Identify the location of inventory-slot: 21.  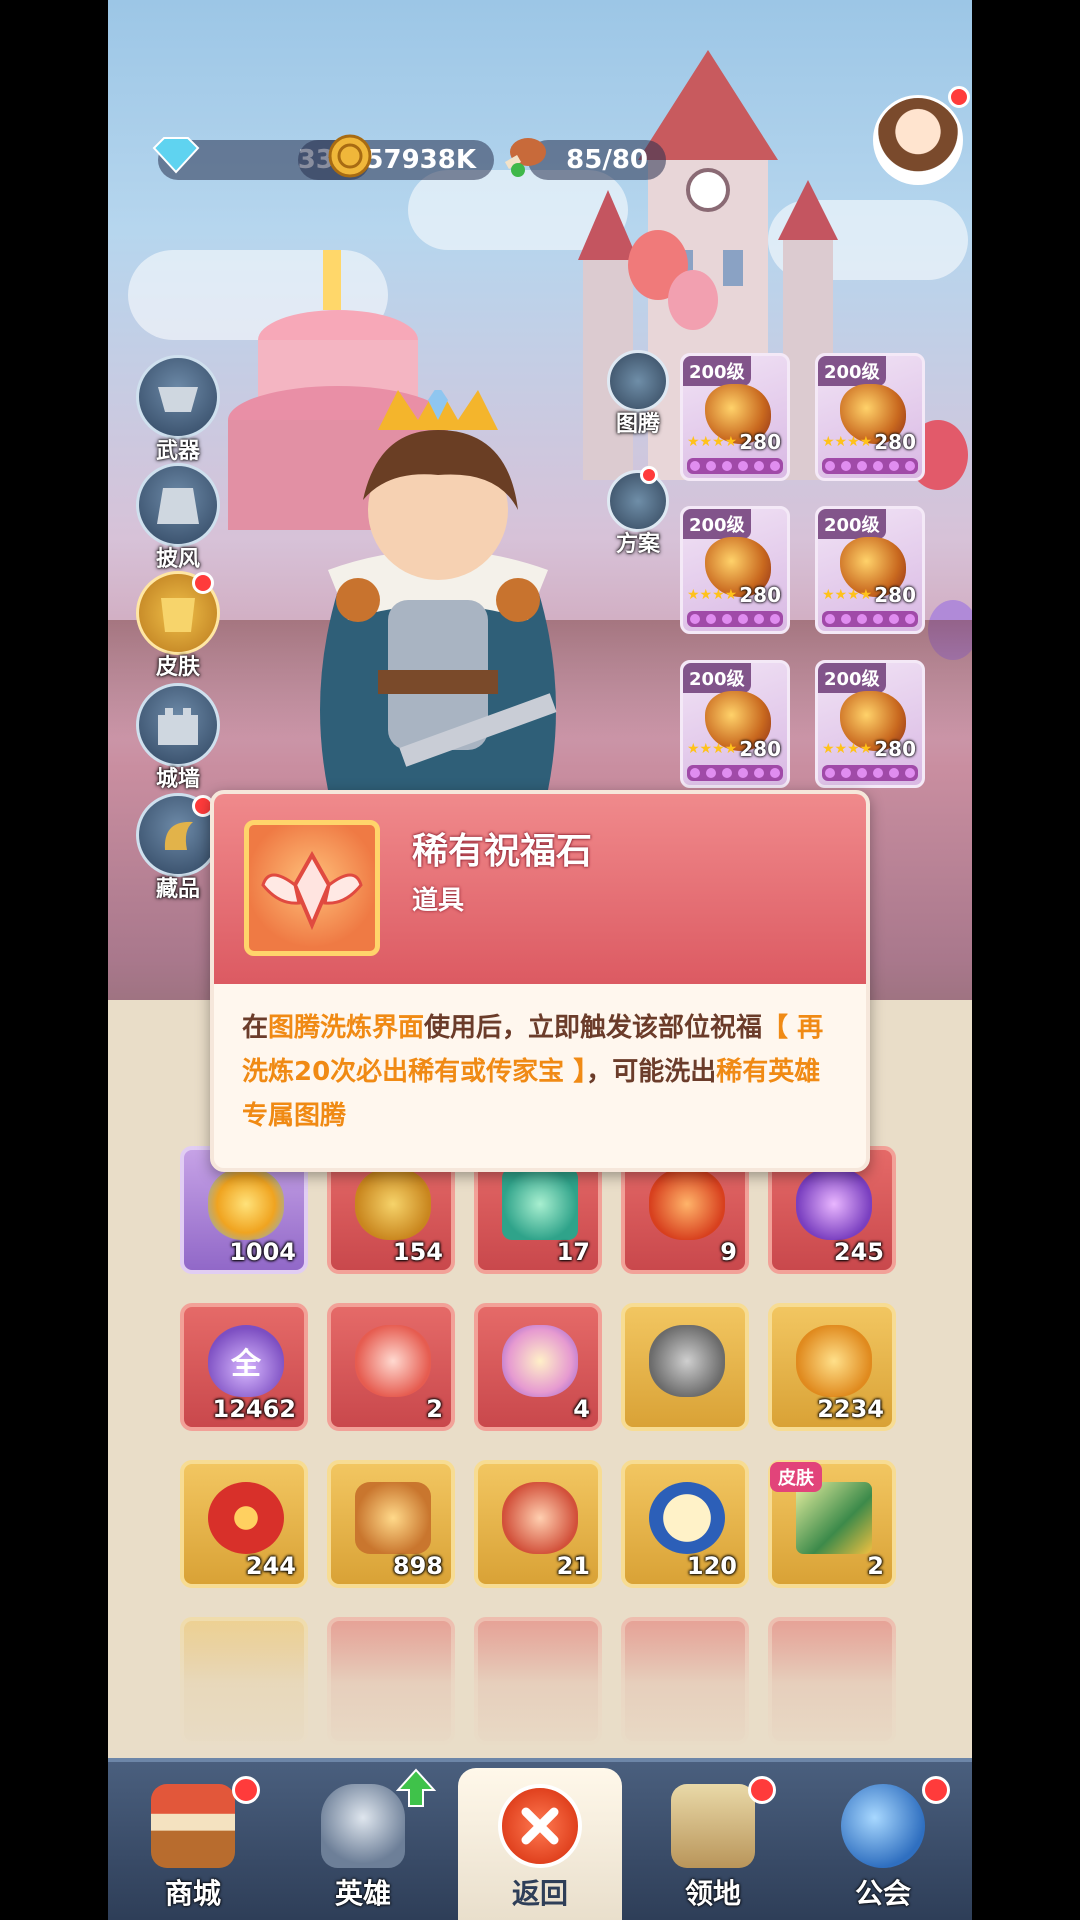
(538, 1524).